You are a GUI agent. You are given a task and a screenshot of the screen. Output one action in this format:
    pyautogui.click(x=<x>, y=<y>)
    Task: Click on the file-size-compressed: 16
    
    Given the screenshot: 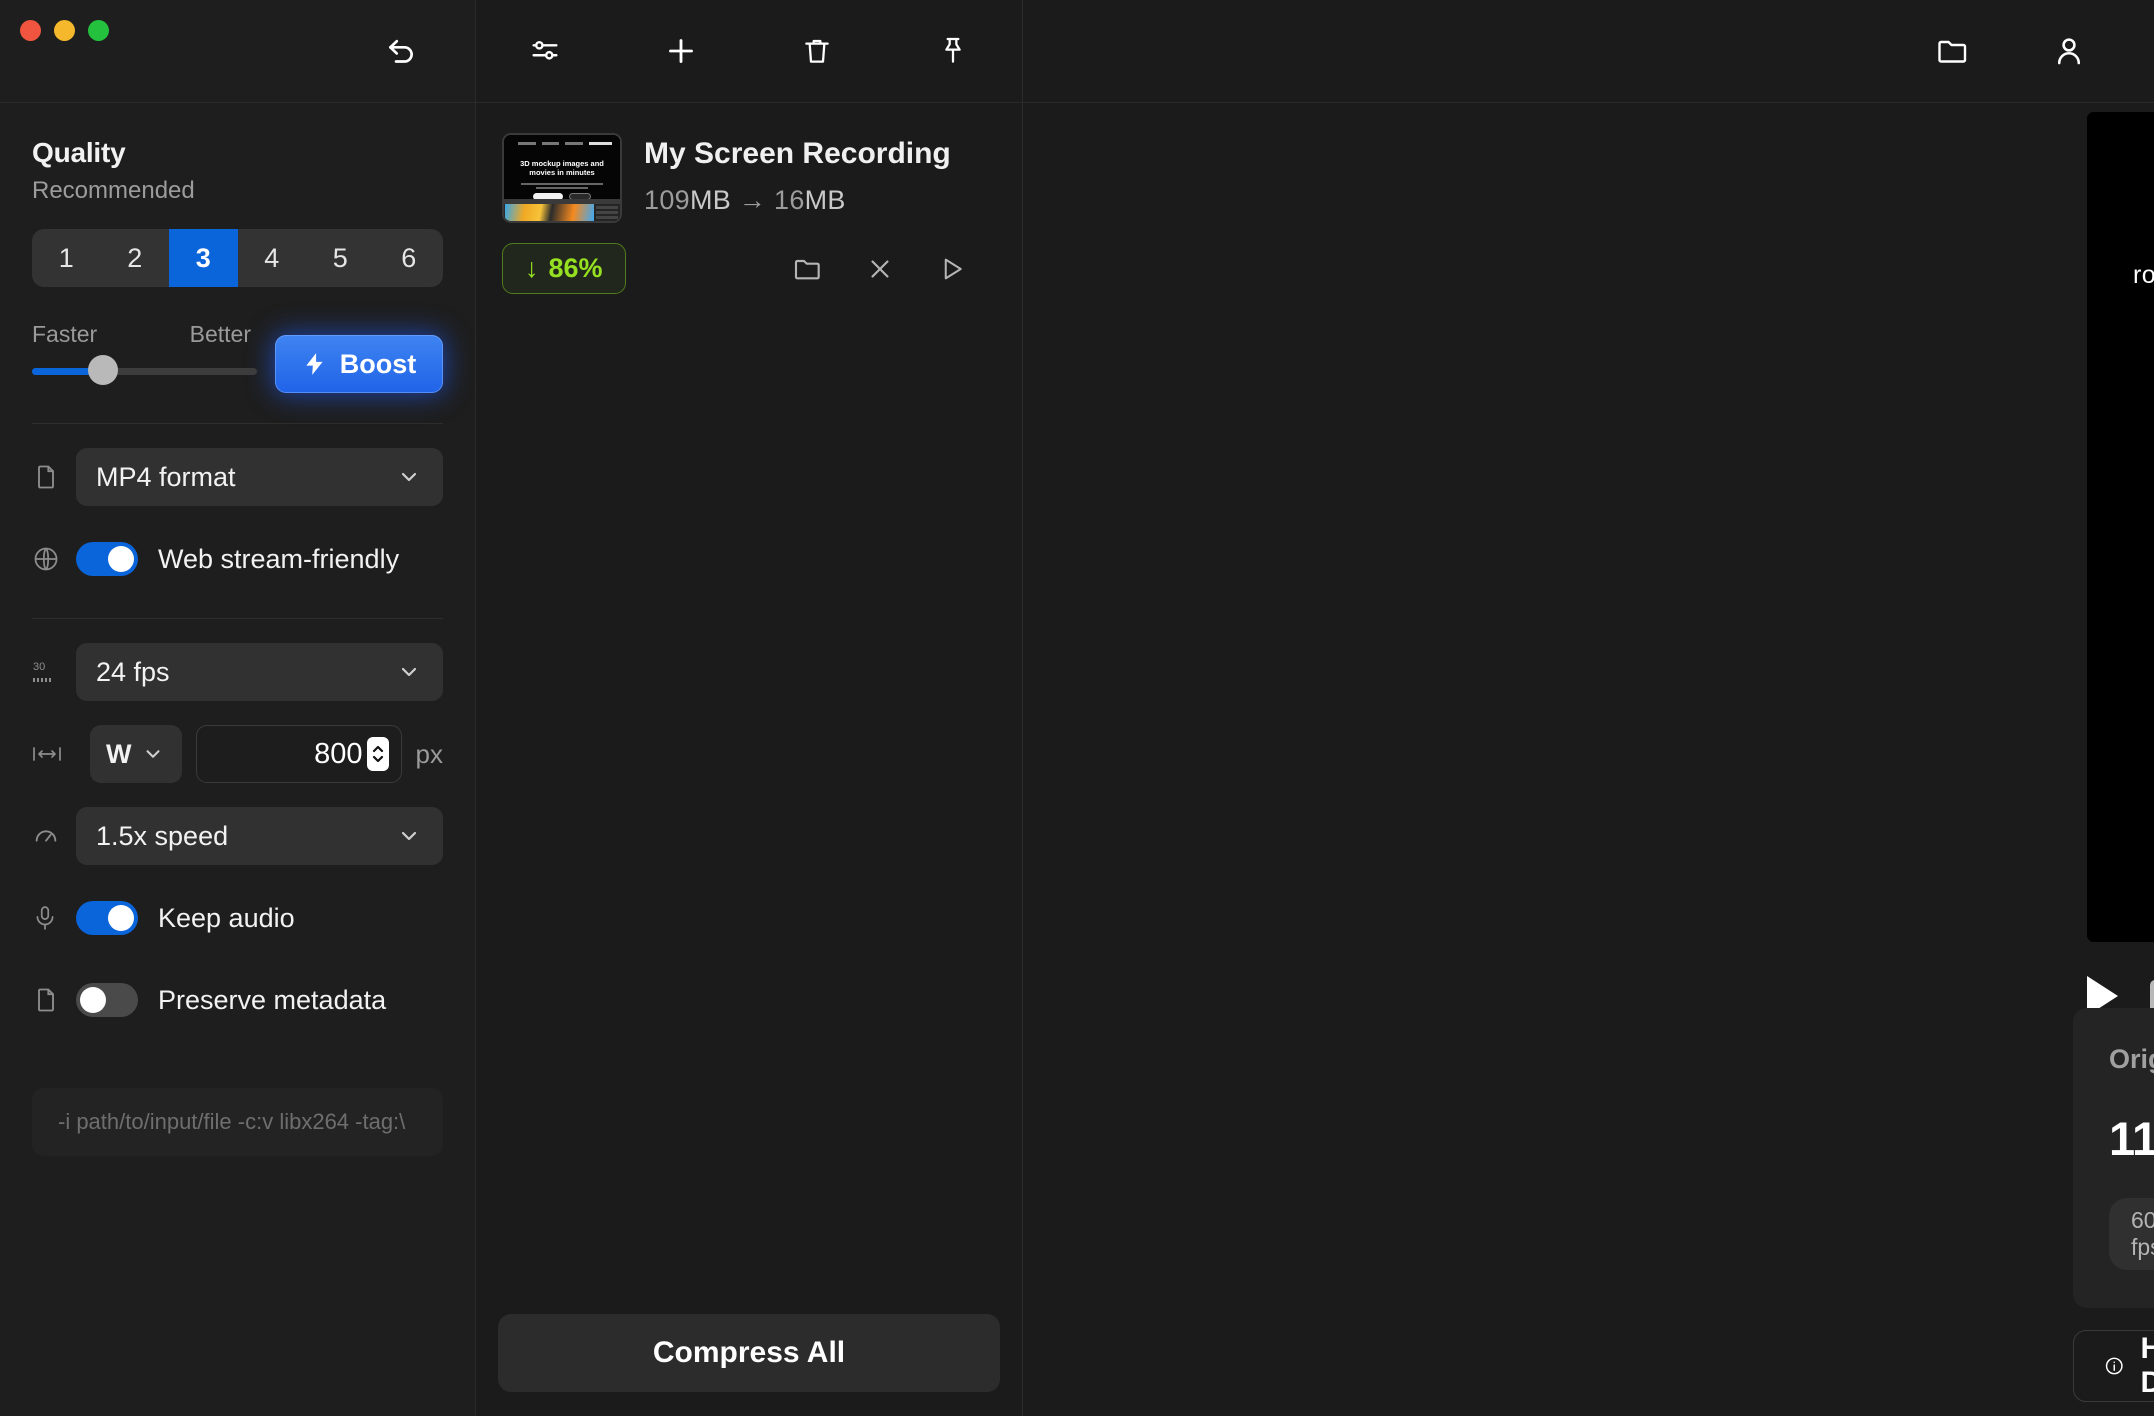 What is the action you would take?
    pyautogui.click(x=789, y=200)
    